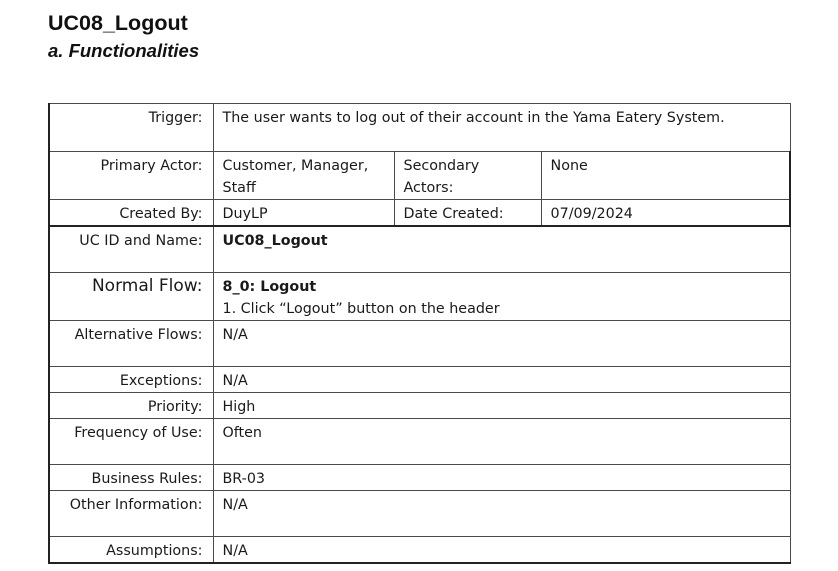  I want to click on normal-flow-label: Normal Flow:, so click(131, 296).